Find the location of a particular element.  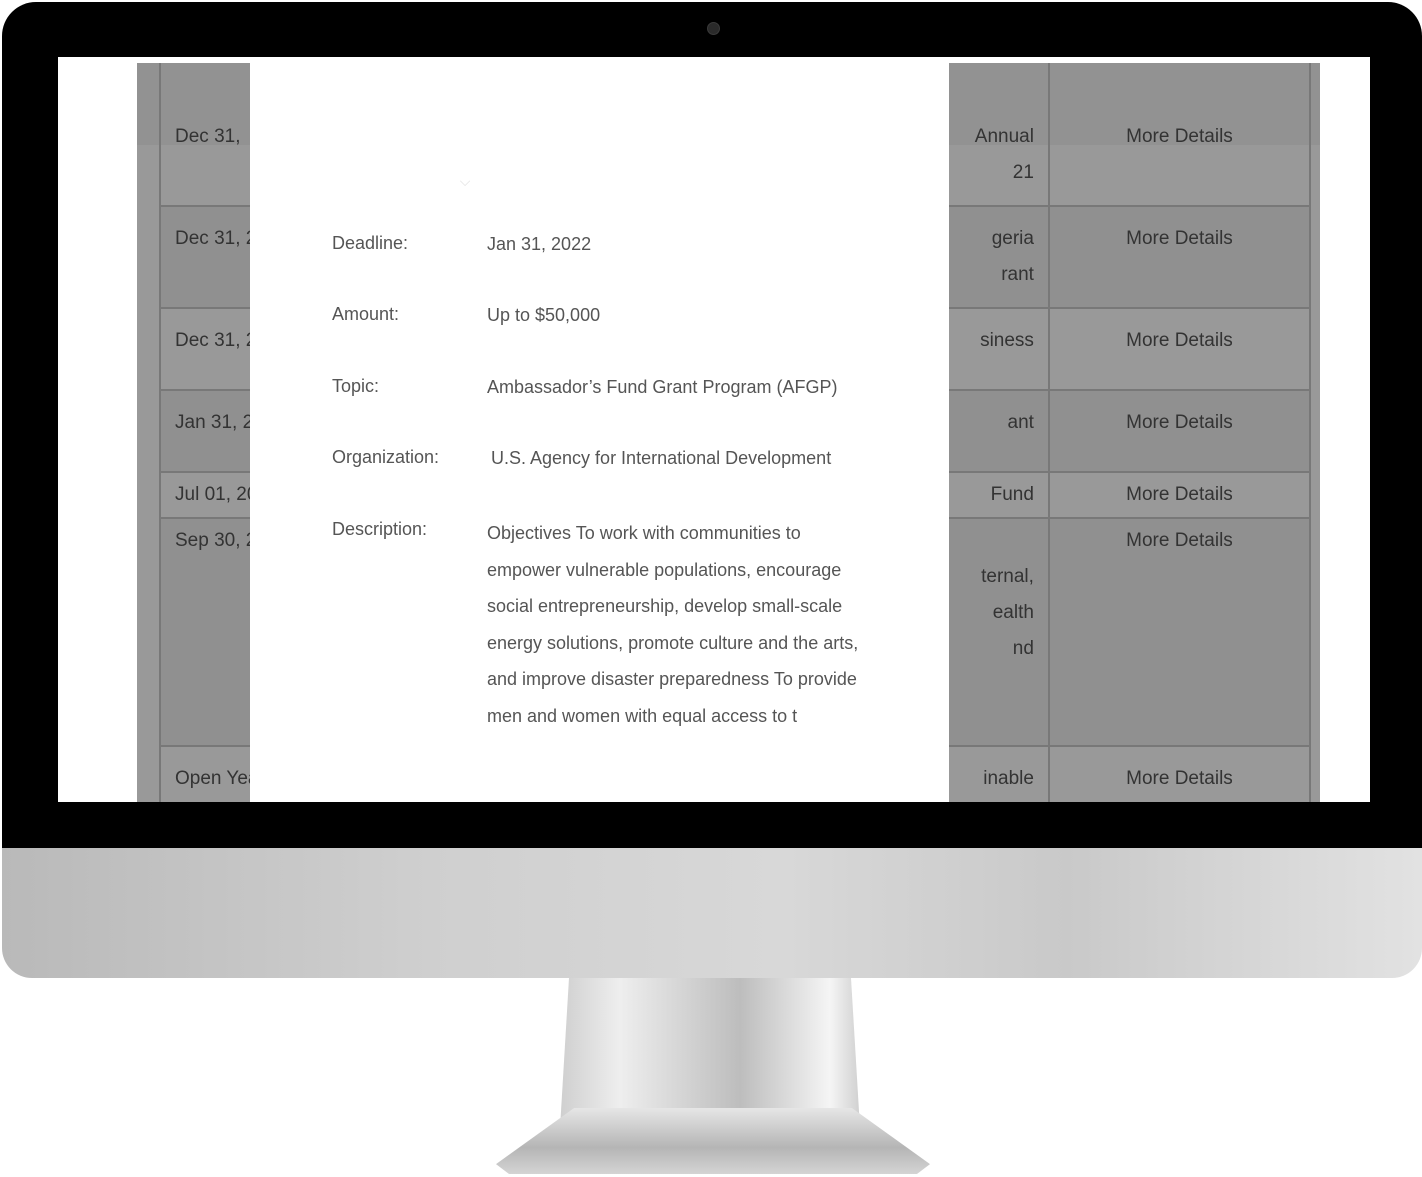

detail-value: Up to $50,000 is located at coordinates (544, 315).